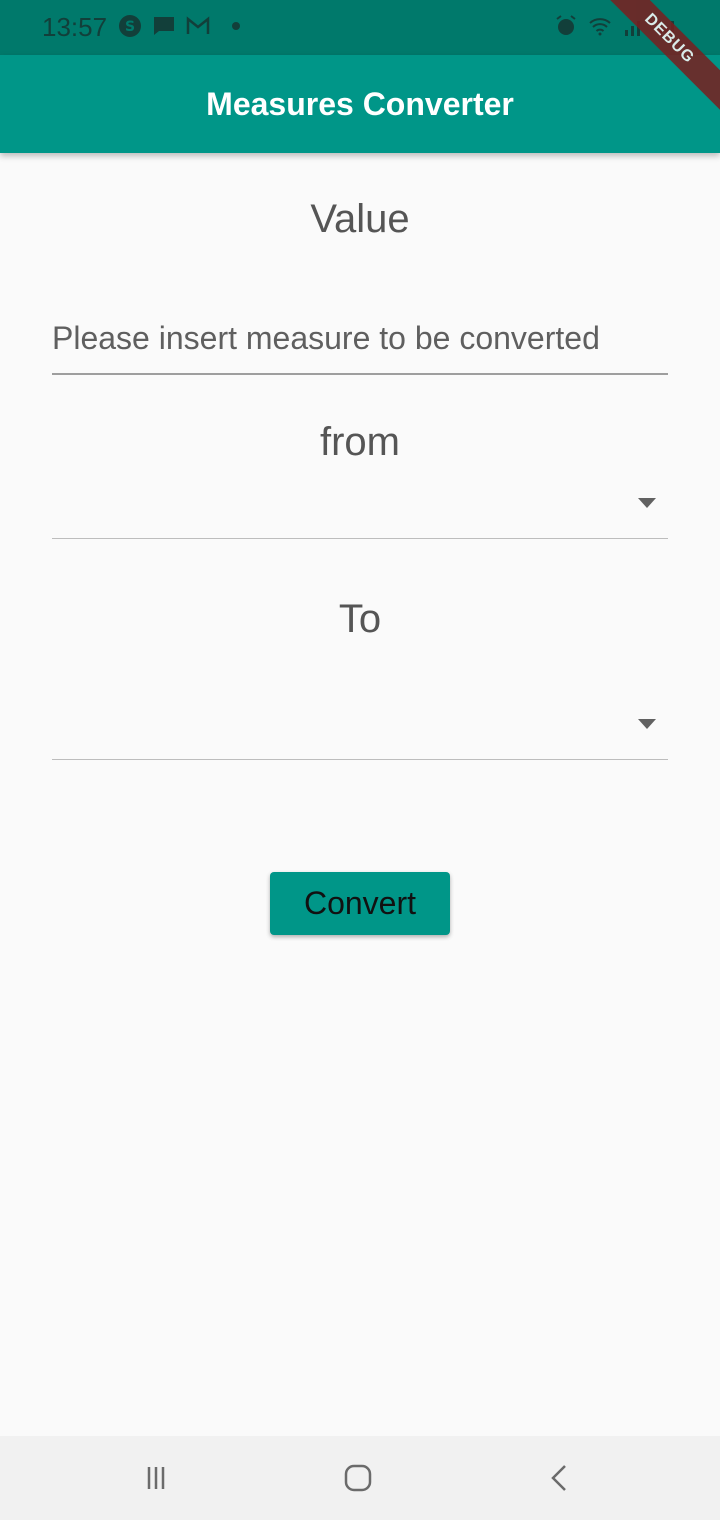 The width and height of the screenshot is (720, 1520). I want to click on to-label: To, so click(360, 619).